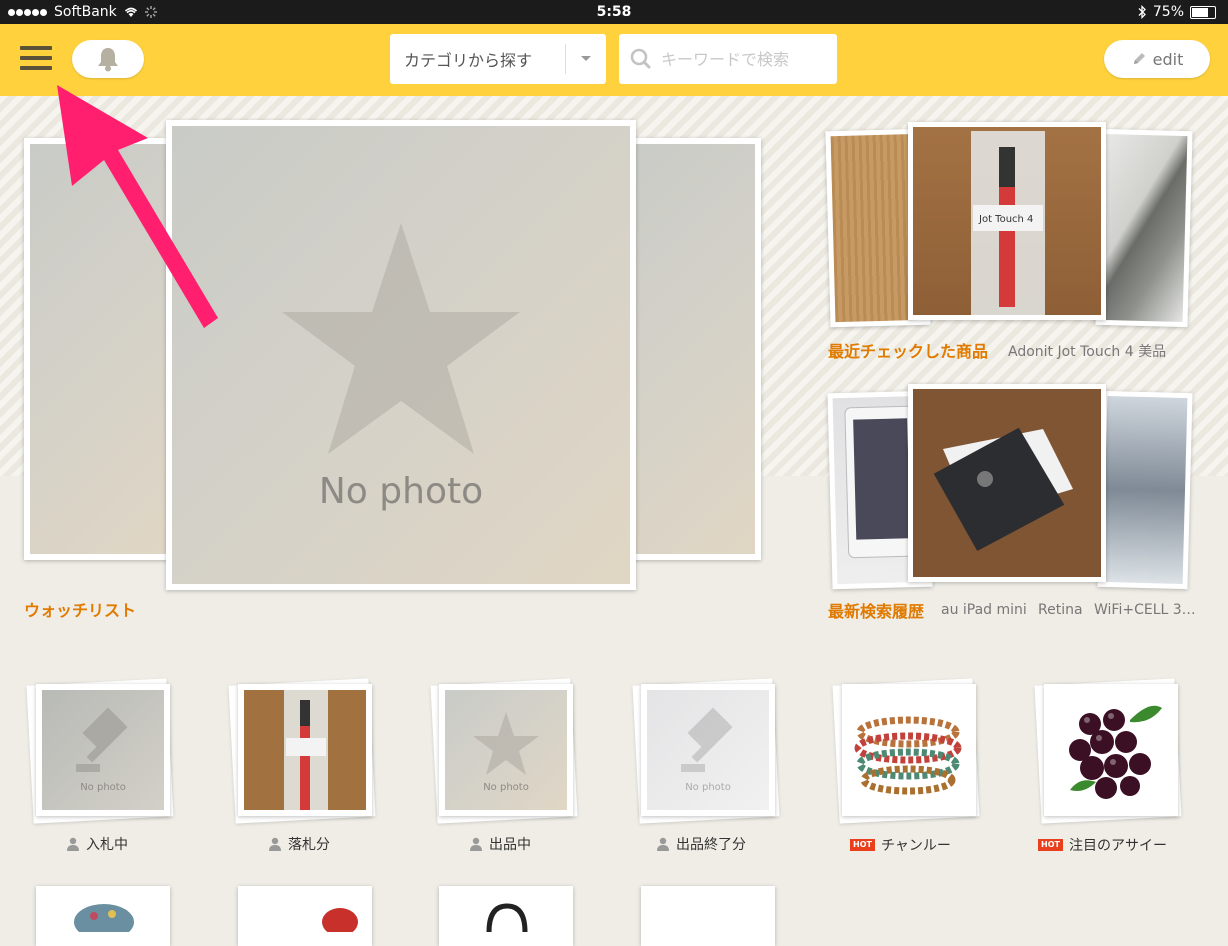 This screenshot has height=946, width=1228. Describe the element at coordinates (876, 610) in the screenshot. I see `recent-search-label: 最新検索履歴` at that location.